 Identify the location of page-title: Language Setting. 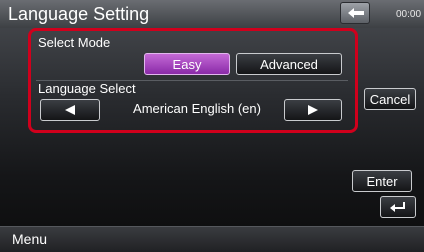
(79, 14).